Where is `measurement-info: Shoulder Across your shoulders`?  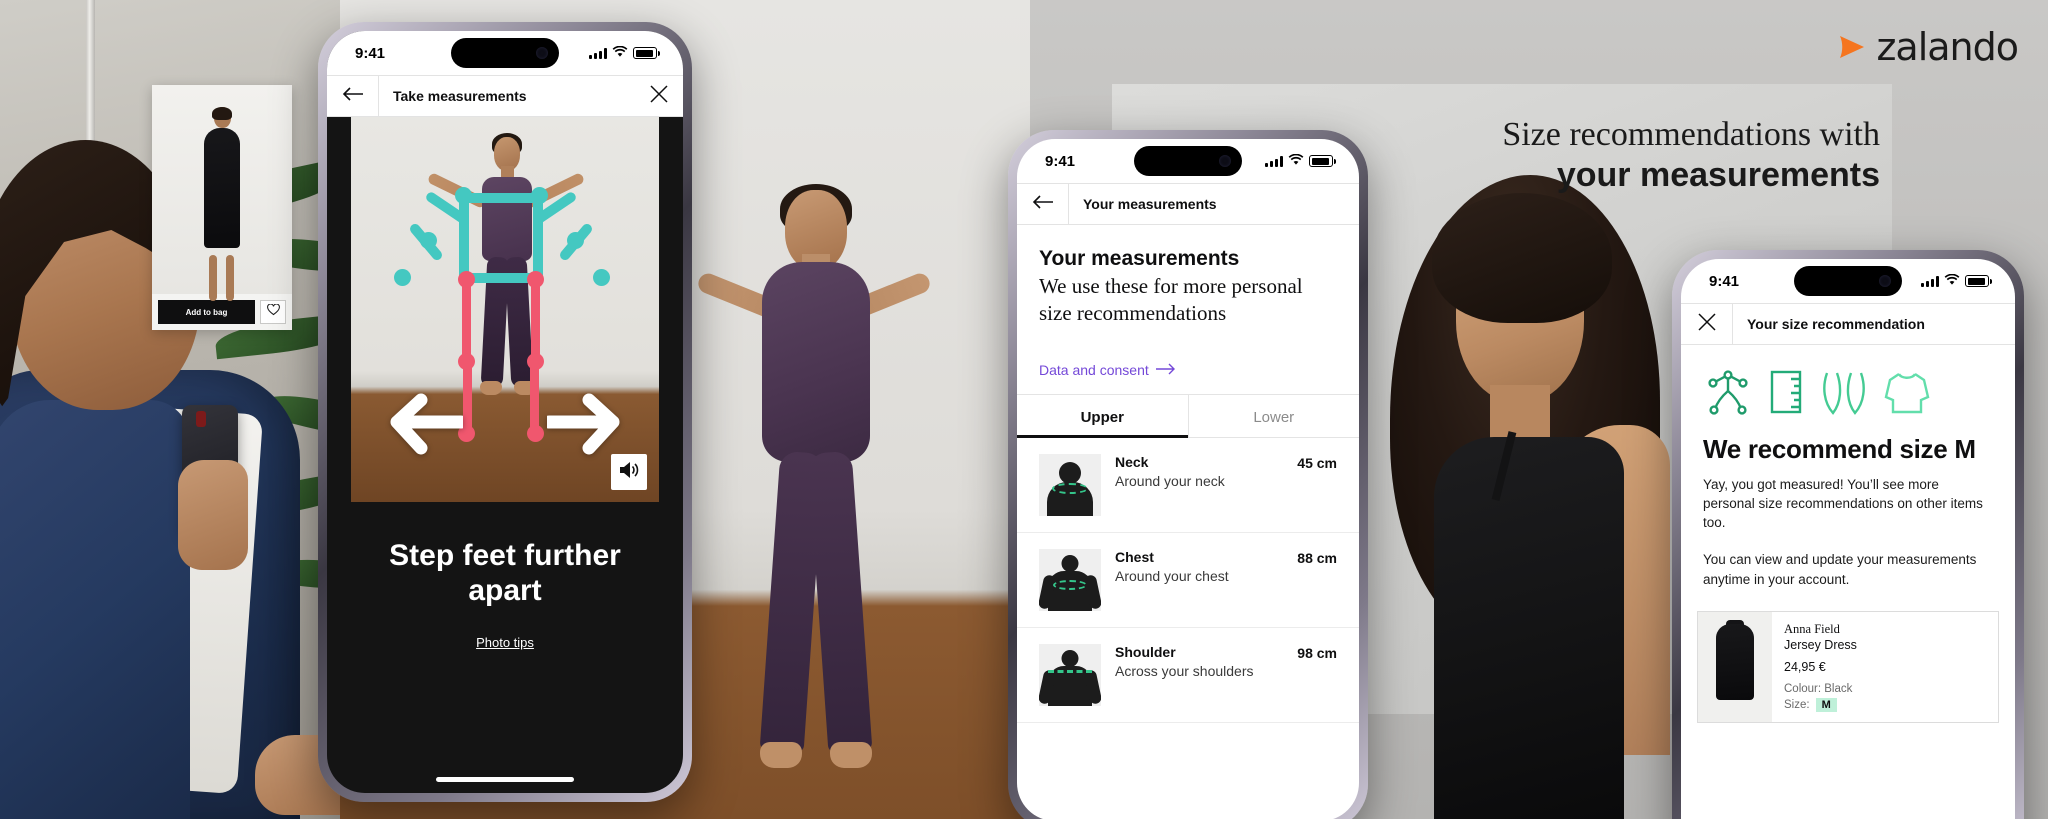 measurement-info: Shoulder Across your shoulders is located at coordinates (1199, 661).